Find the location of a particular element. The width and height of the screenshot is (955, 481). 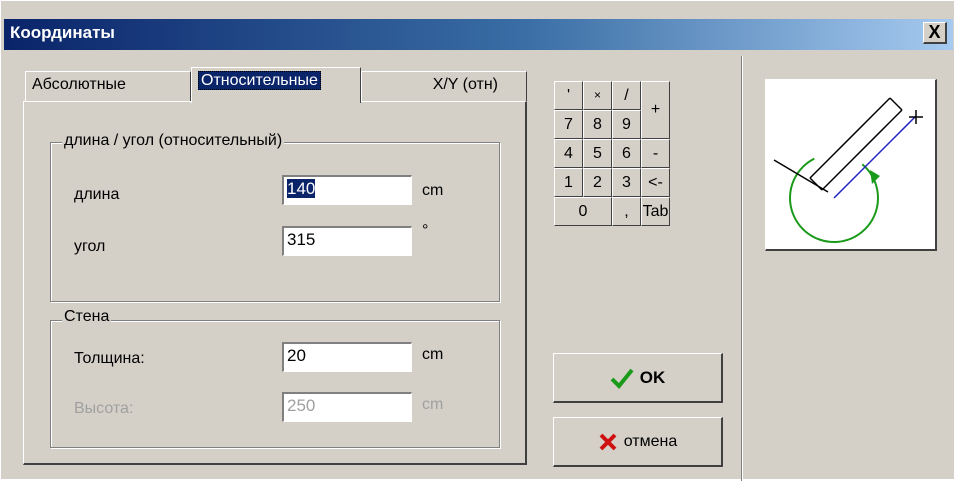

key-minus: - is located at coordinates (655, 153).